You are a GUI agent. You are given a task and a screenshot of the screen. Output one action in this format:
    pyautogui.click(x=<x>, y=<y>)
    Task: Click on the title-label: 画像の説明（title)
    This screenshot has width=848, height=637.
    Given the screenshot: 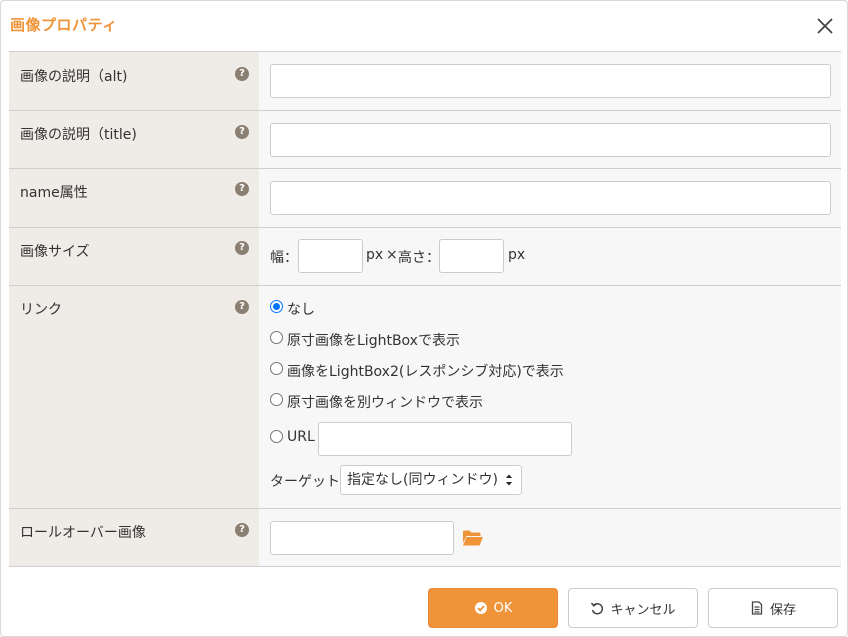 What is the action you would take?
    pyautogui.click(x=78, y=135)
    